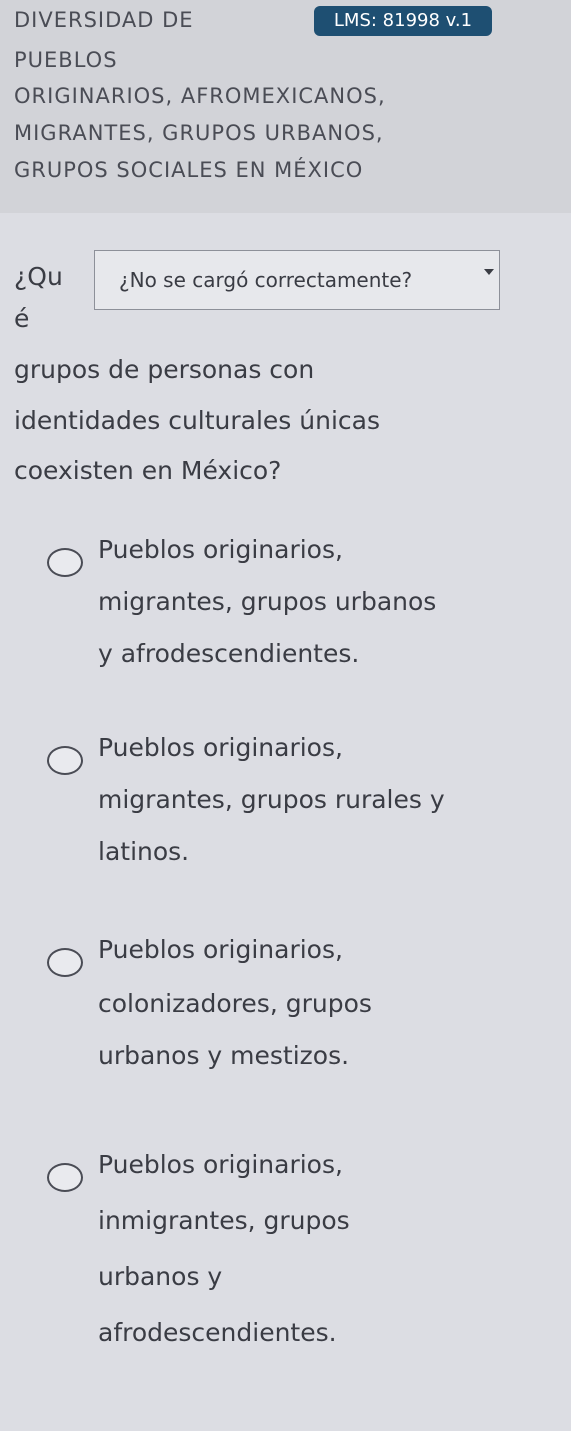 Image resolution: width=571 pixels, height=1431 pixels. I want to click on lms-version-badge: LMS: 81998 v.1, so click(403, 21).